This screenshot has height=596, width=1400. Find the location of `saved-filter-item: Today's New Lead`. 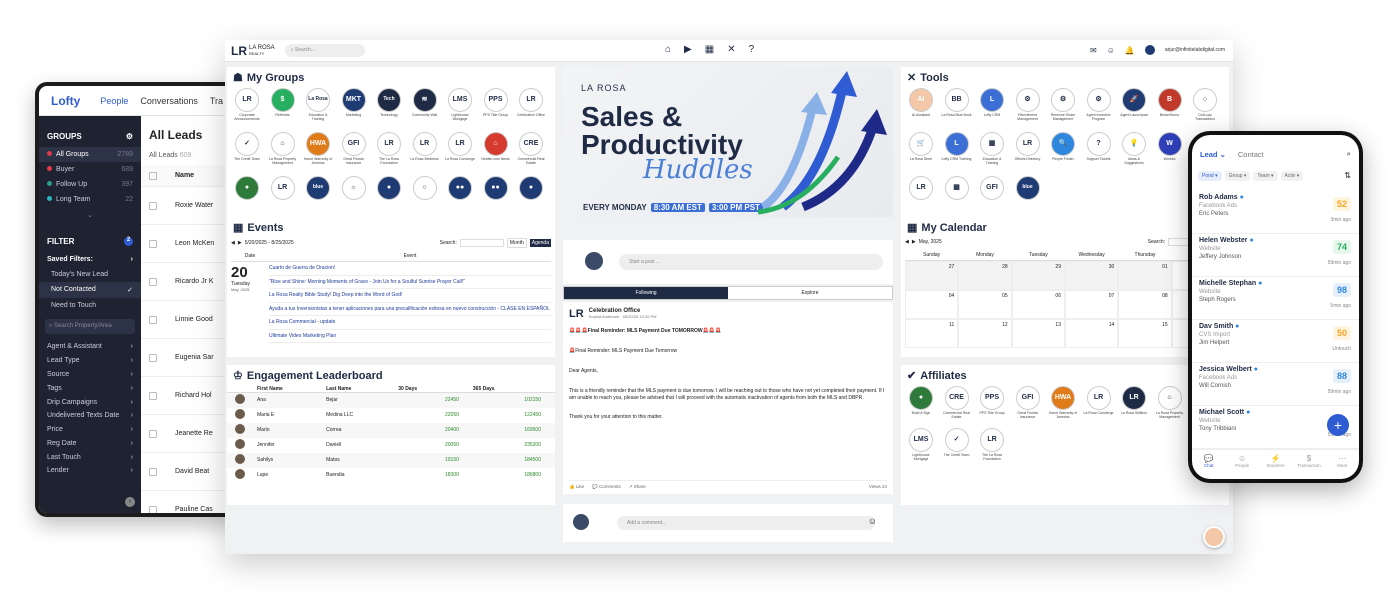

saved-filter-item: Today's New Lead is located at coordinates (90, 274).